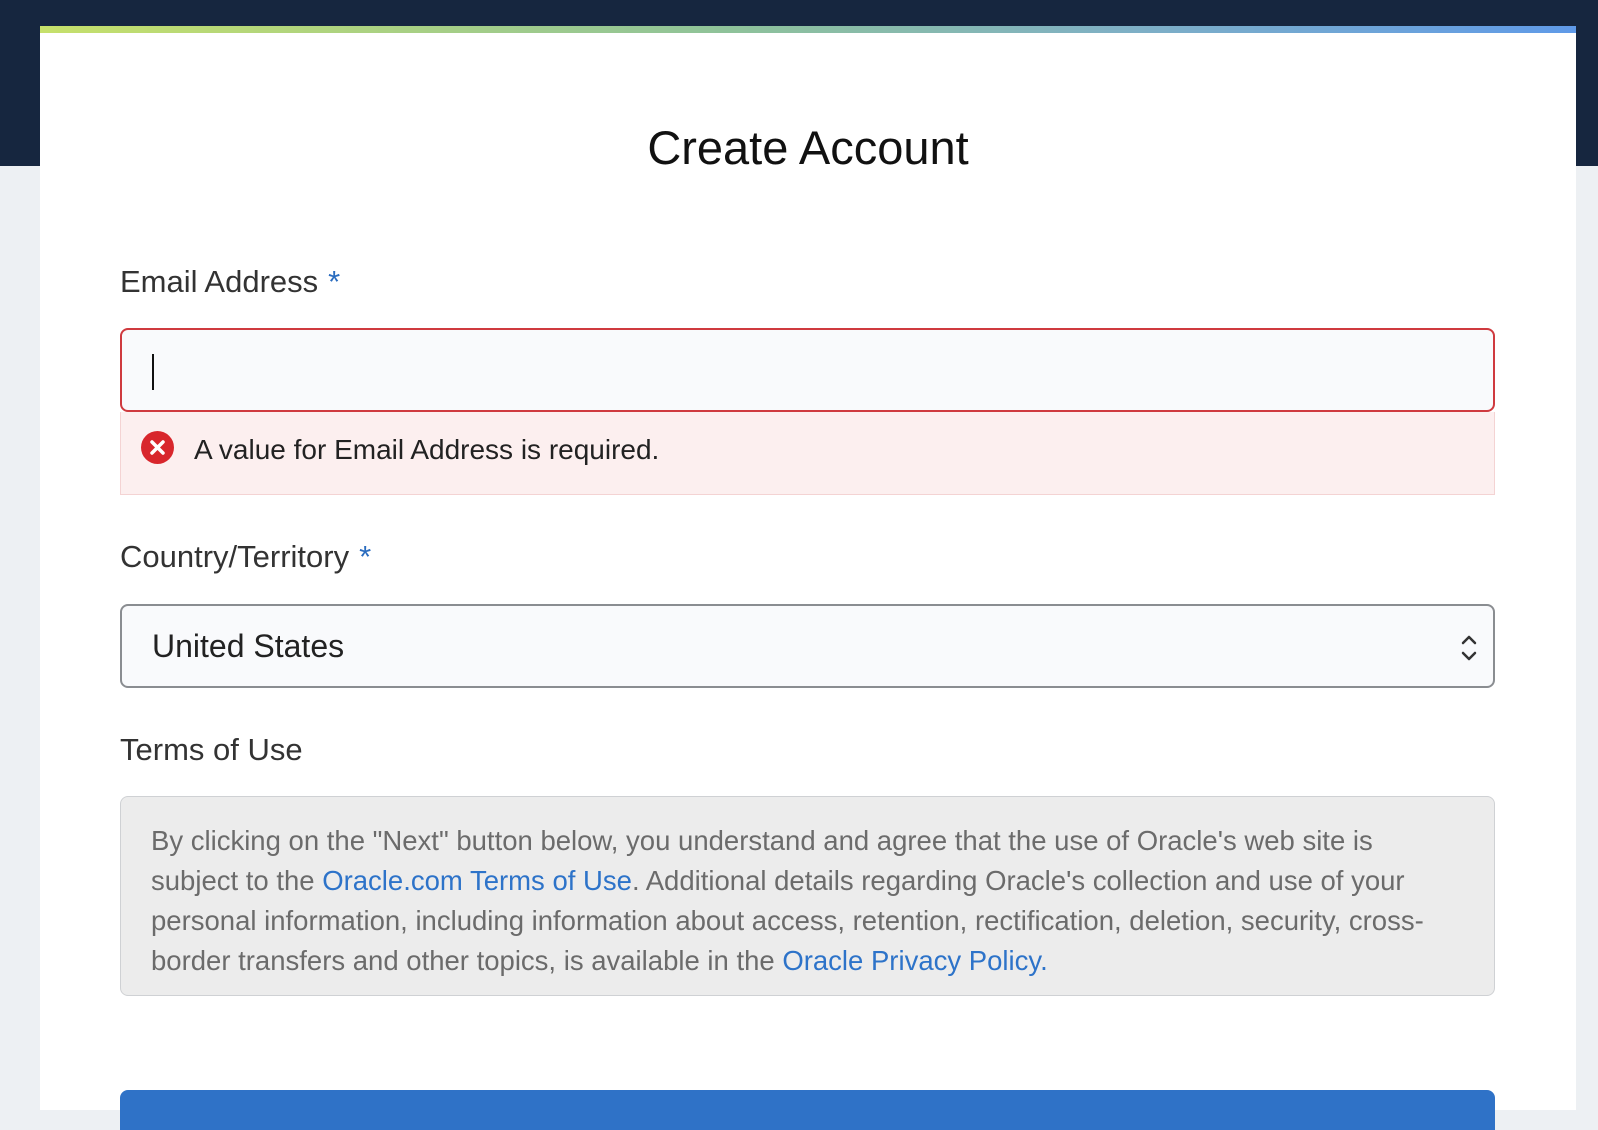 This screenshot has height=1130, width=1598. I want to click on email-error-message: A value for Email Address is required., so click(807, 453).